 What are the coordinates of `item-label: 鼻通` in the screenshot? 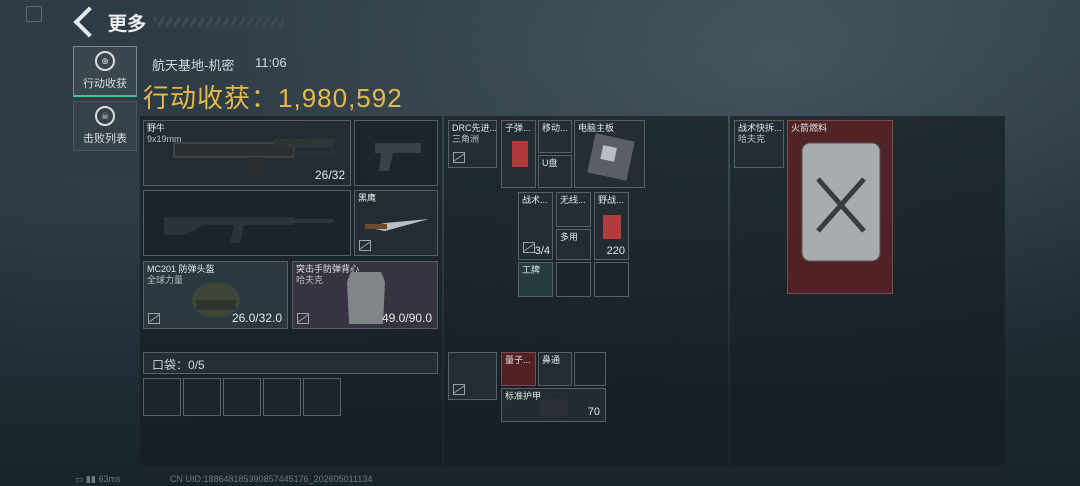 It's located at (551, 360).